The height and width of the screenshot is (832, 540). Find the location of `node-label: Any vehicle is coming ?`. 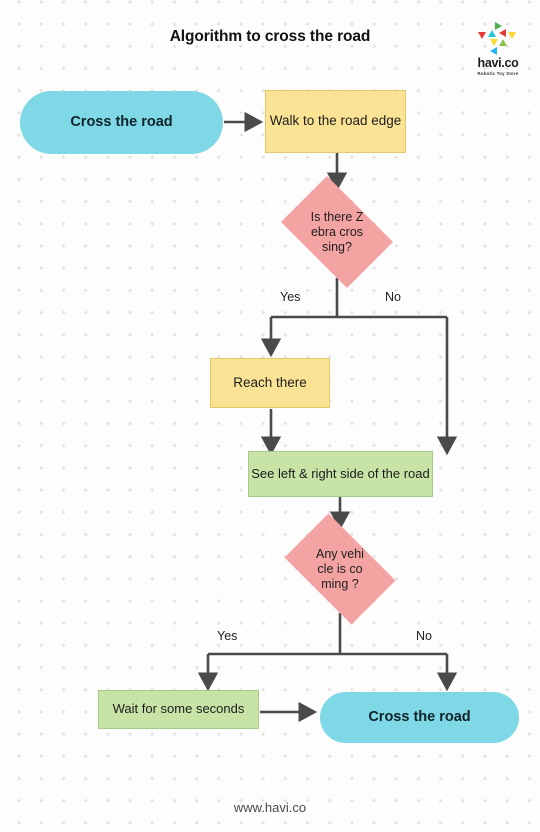

node-label: Any vehicle is coming ? is located at coordinates (340, 568).